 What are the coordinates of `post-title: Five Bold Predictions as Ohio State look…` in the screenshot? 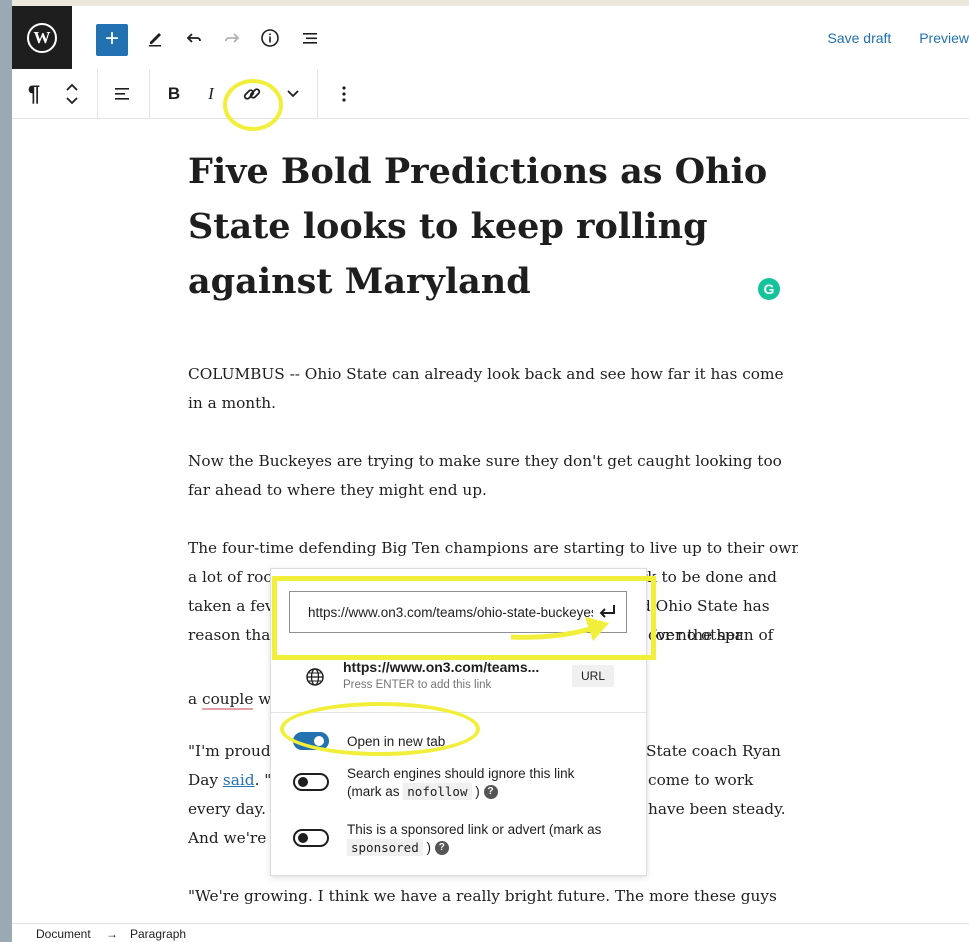 It's located at (498, 226).